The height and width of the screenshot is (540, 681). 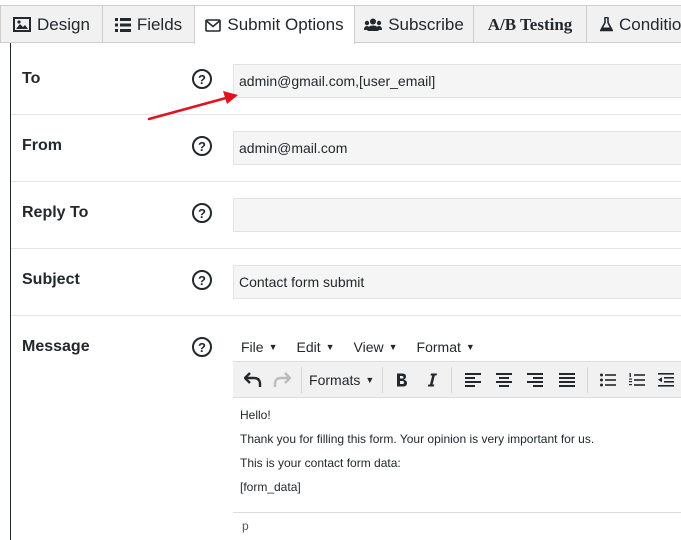 I want to click on menu-label: View, so click(x=368, y=347).